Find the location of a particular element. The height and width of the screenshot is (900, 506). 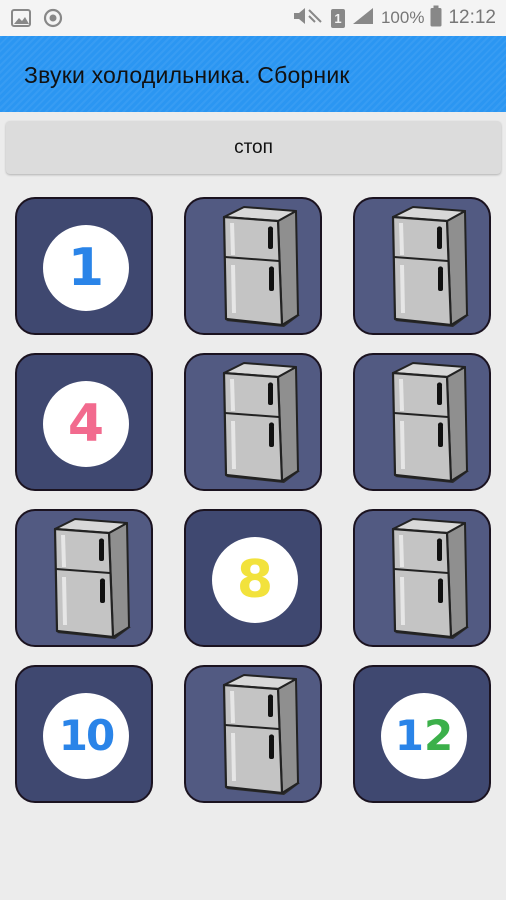

tile-number: 8 is located at coordinates (255, 580).